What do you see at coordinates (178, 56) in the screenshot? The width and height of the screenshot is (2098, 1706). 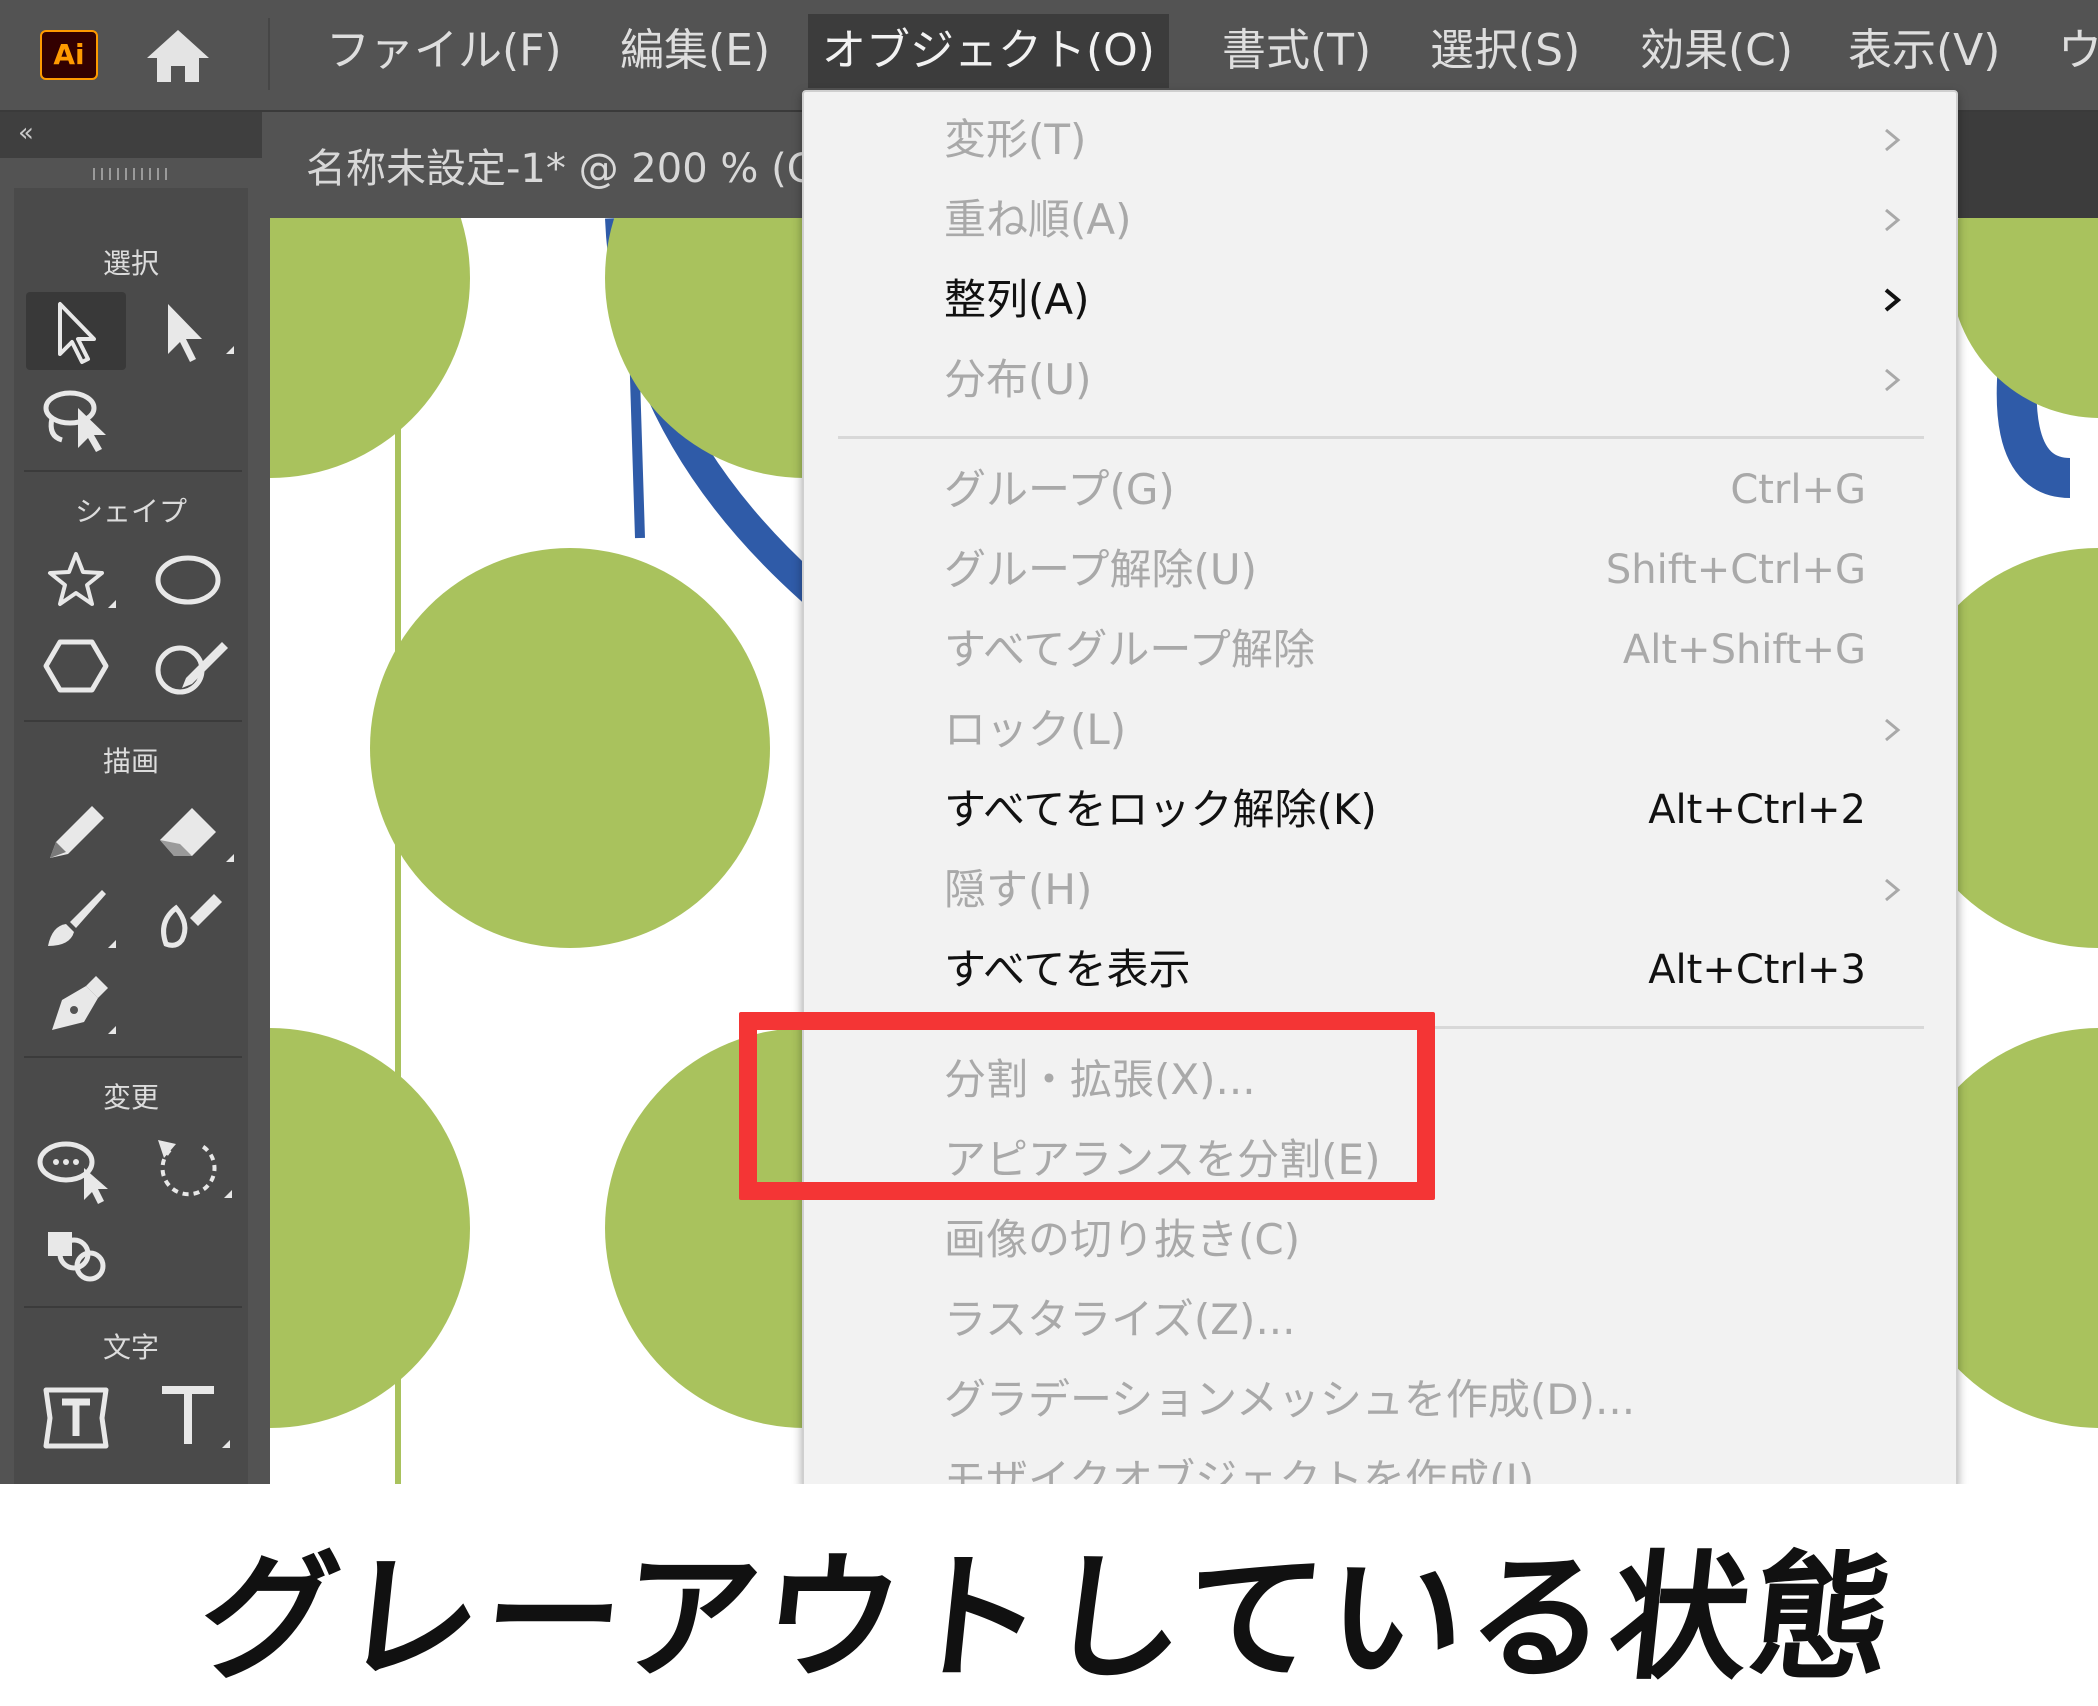 I see `home-icon` at bounding box center [178, 56].